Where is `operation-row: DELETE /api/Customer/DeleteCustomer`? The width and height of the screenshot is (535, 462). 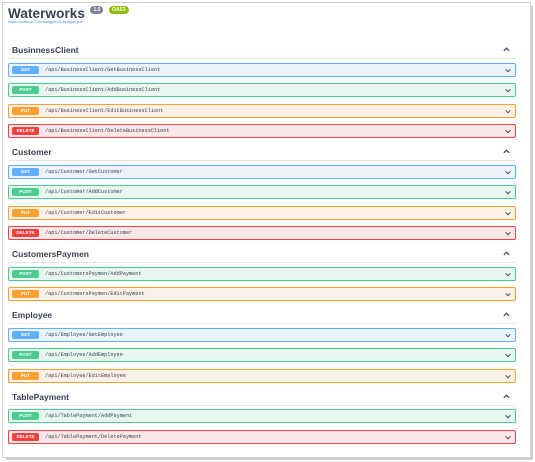 operation-row: DELETE /api/Customer/DeleteCustomer is located at coordinates (262, 233).